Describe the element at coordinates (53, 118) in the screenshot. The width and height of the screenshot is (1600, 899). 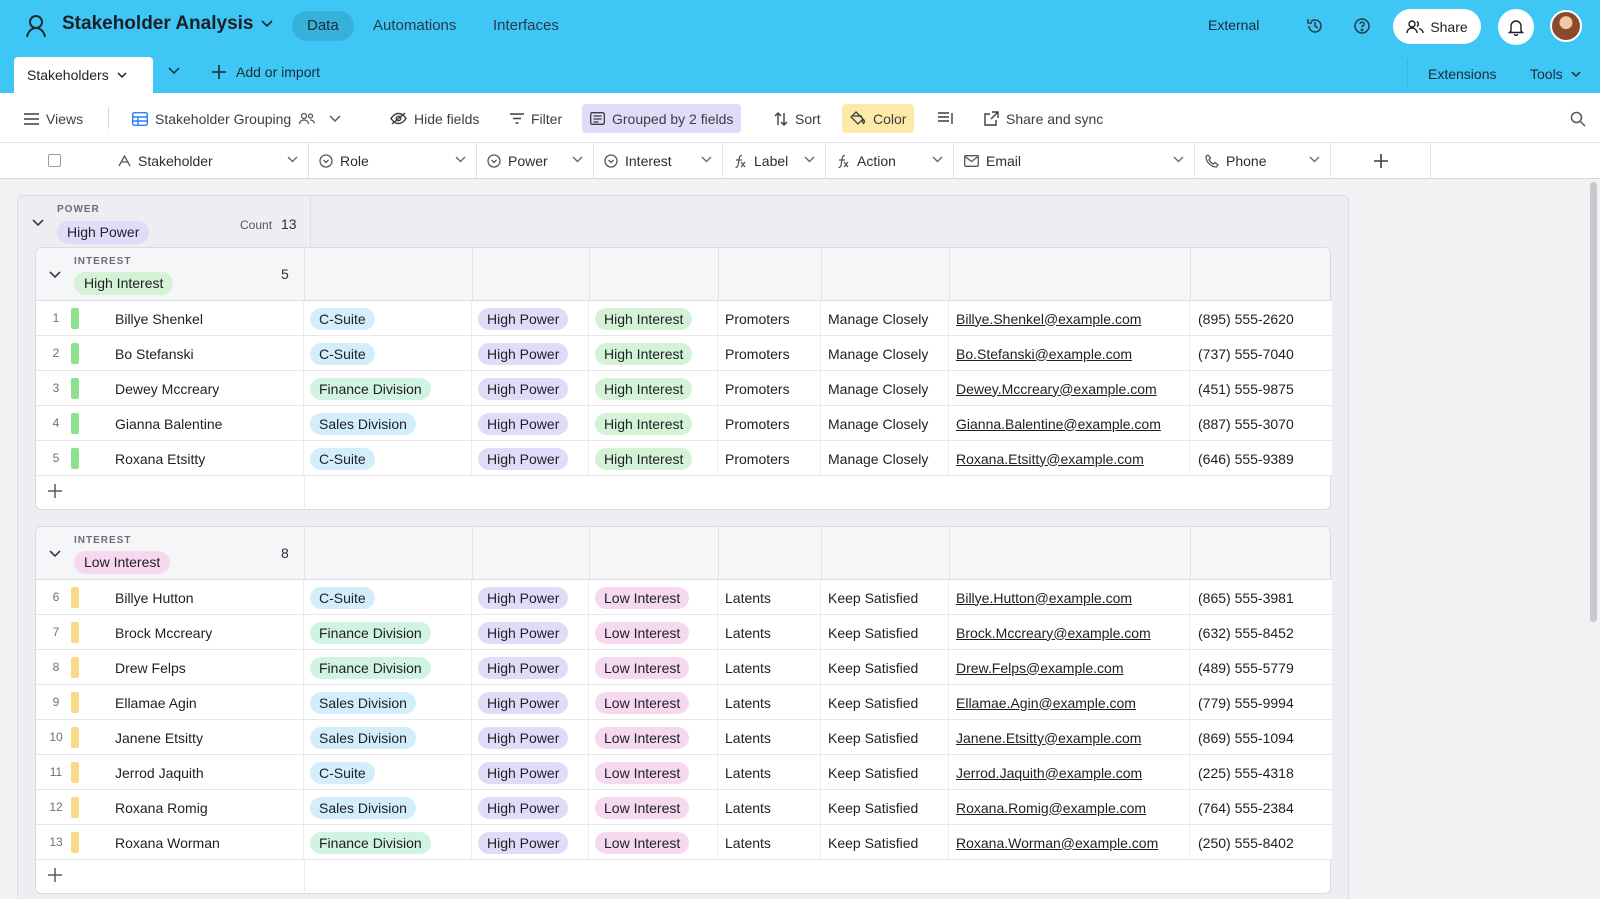
I see `views-button: Views` at that location.